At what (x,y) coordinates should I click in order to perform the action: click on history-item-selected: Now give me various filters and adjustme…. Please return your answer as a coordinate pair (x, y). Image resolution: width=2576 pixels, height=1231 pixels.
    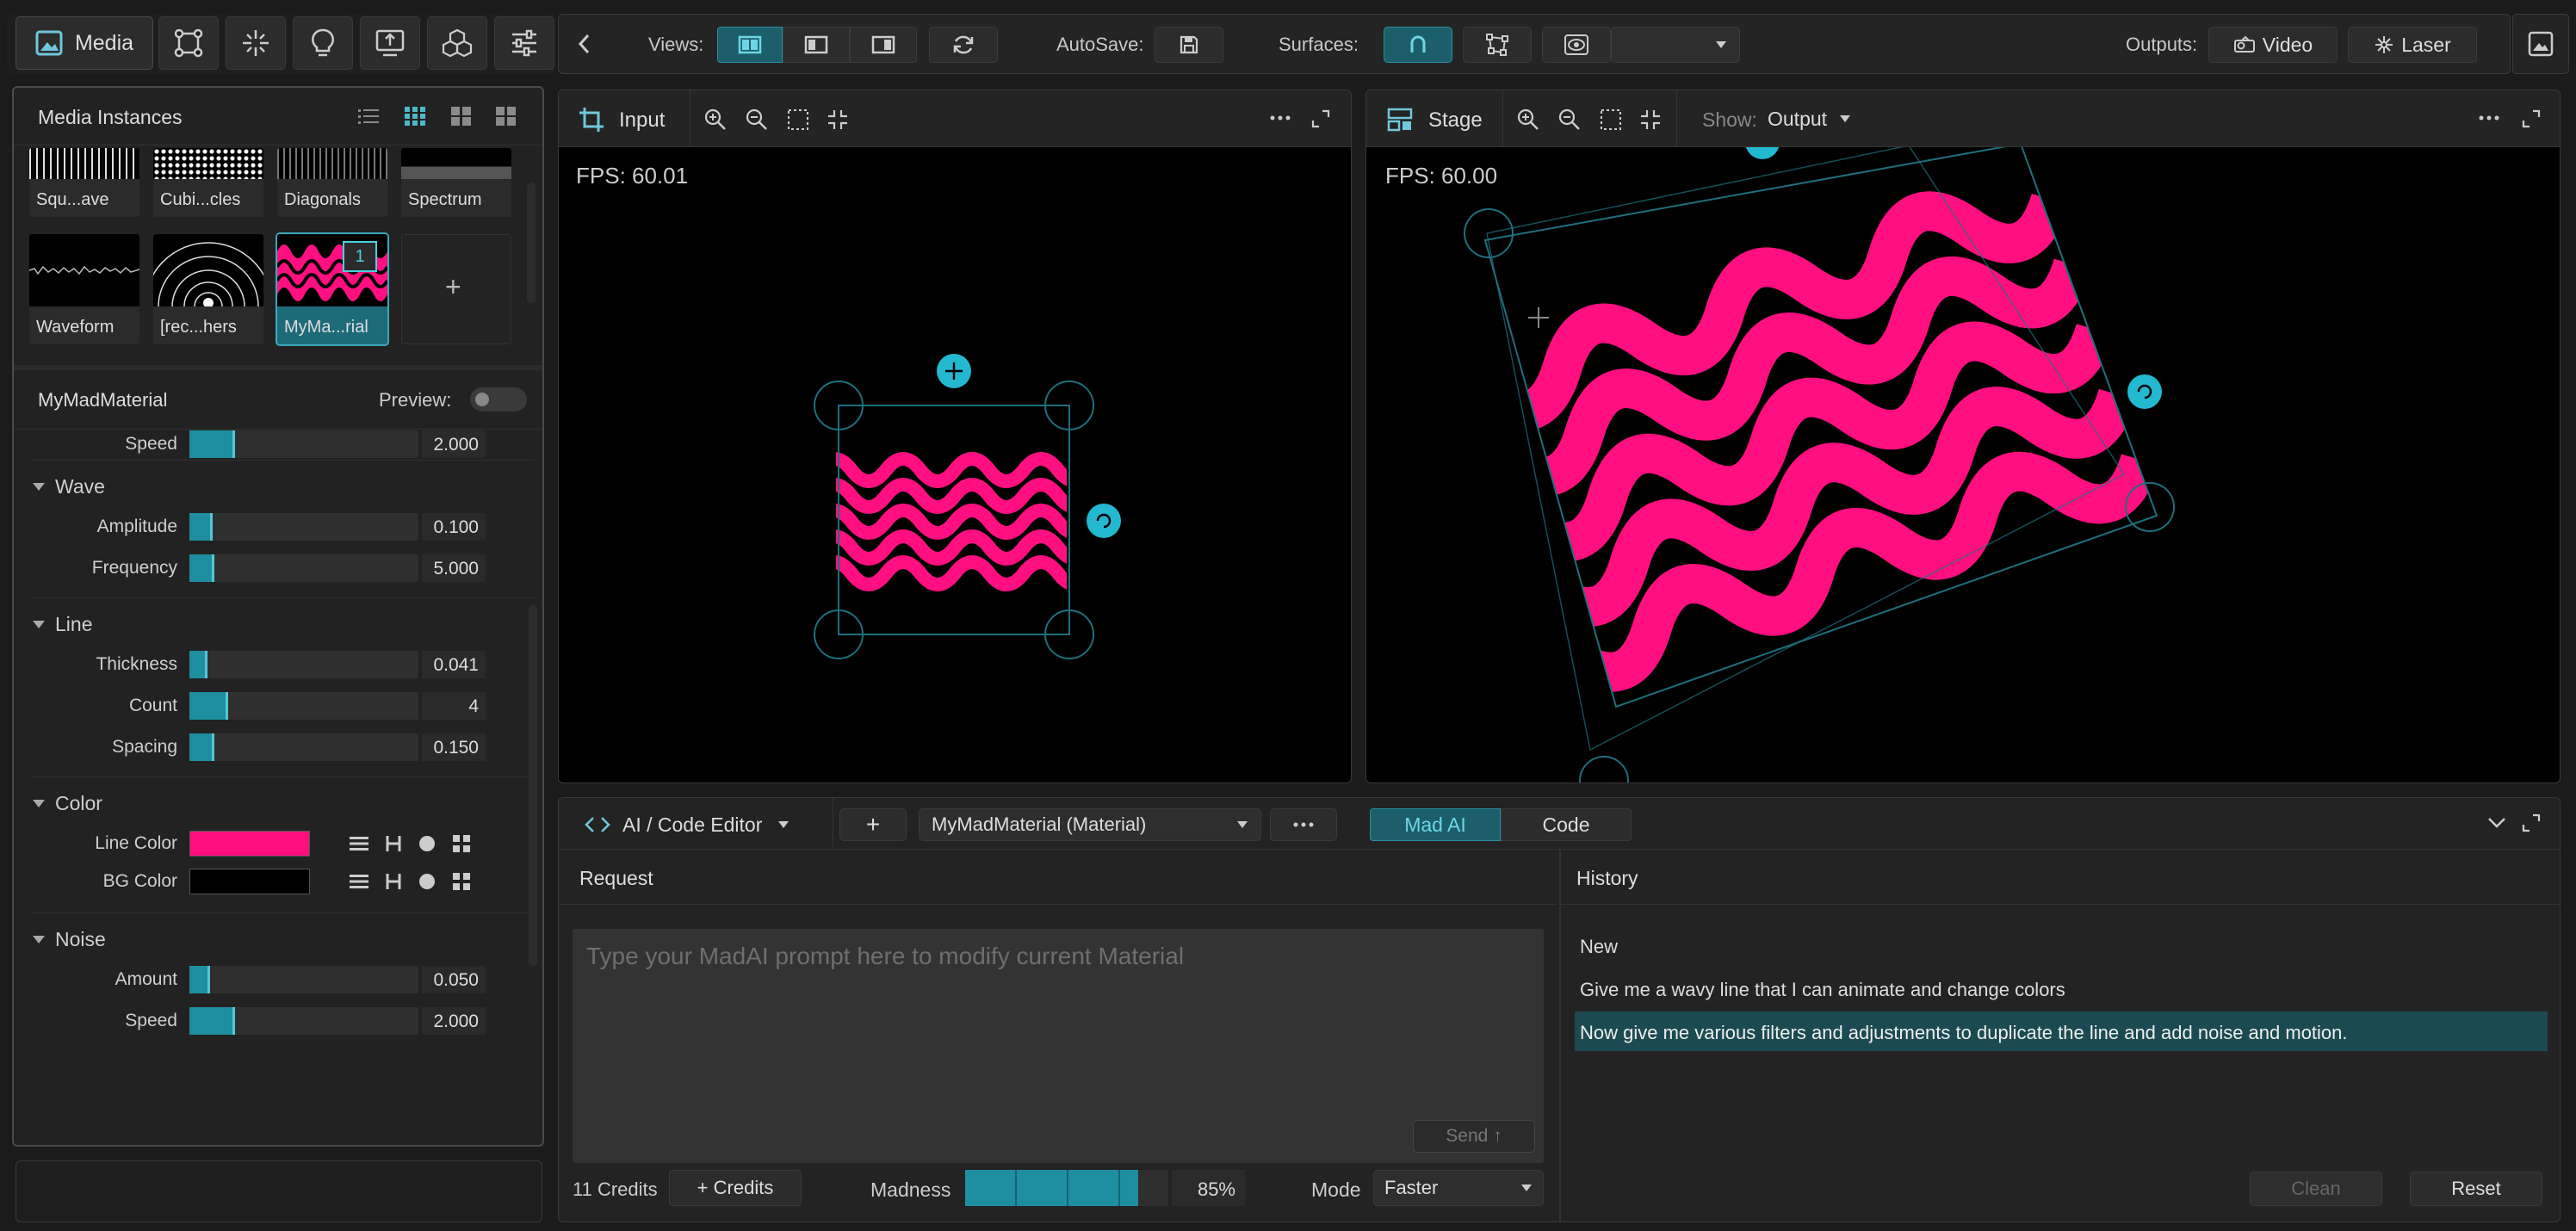
    Looking at the image, I should click on (2061, 1031).